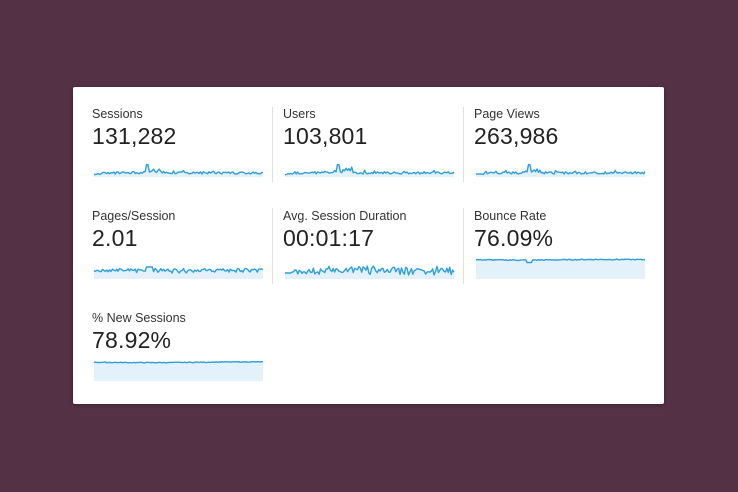 This screenshot has width=738, height=492. I want to click on metric-label: Sessions, so click(117, 114).